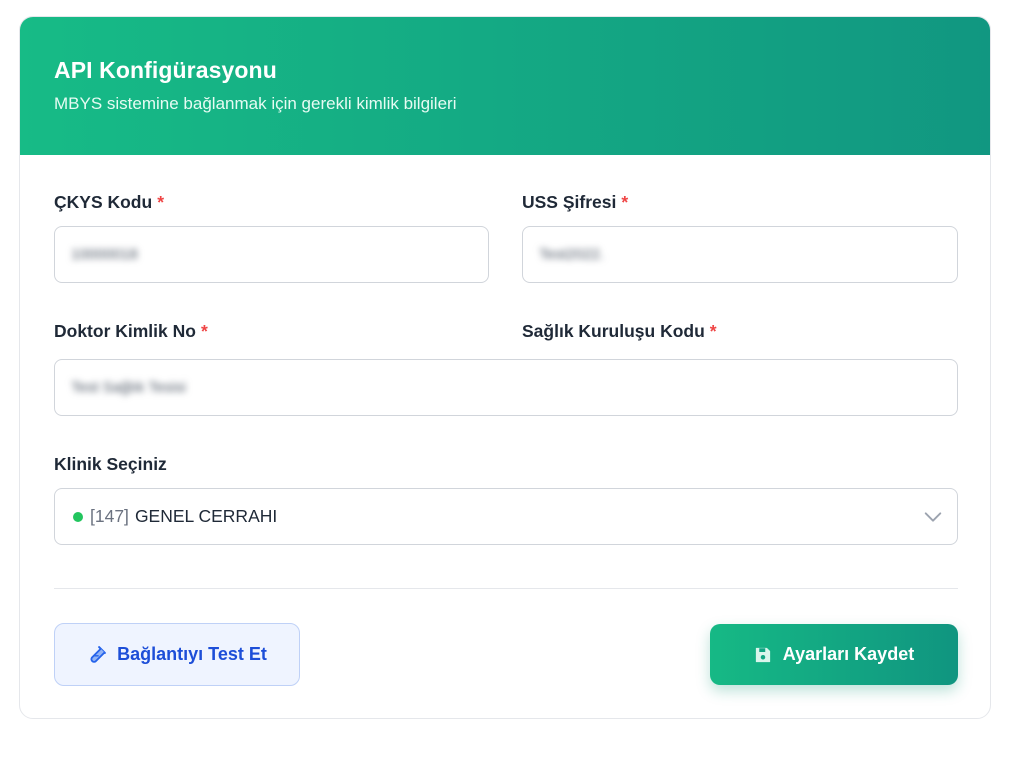 The height and width of the screenshot is (777, 1025). I want to click on clinic-label: Klinik Seçiniz, so click(110, 464).